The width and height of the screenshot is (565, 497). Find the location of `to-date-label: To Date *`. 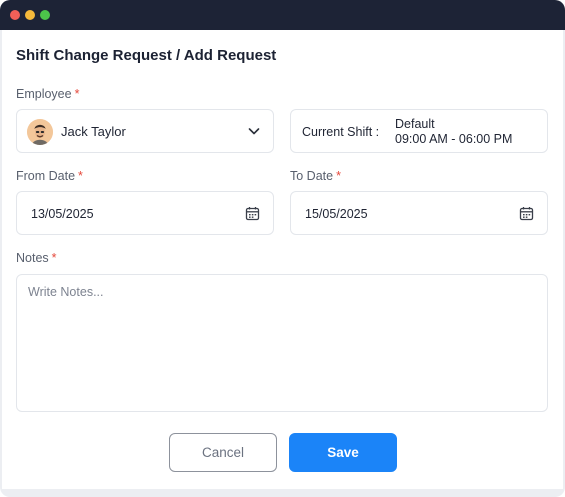

to-date-label: To Date * is located at coordinates (315, 176).